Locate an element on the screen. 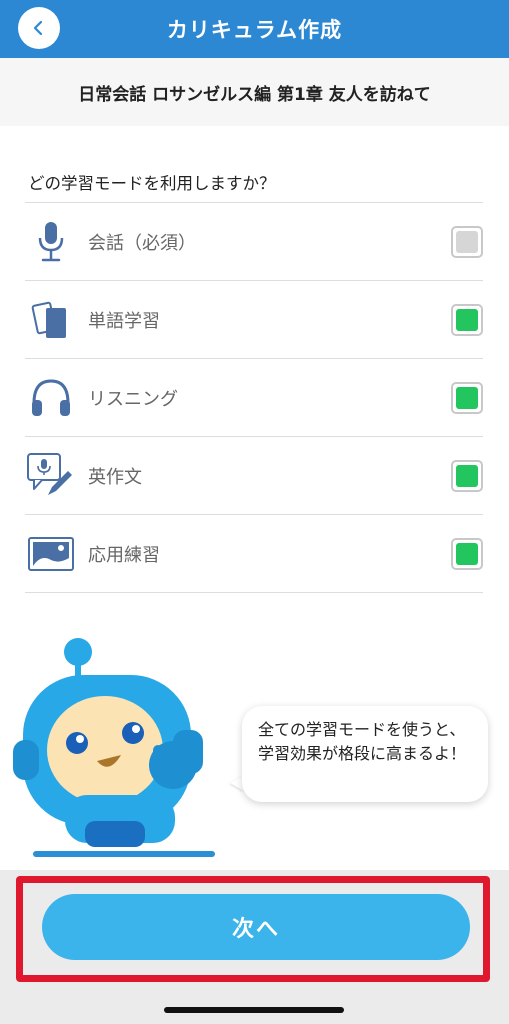 Image resolution: width=509 pixels, height=1024 pixels. robot-mascot-illustration is located at coordinates (114, 747).